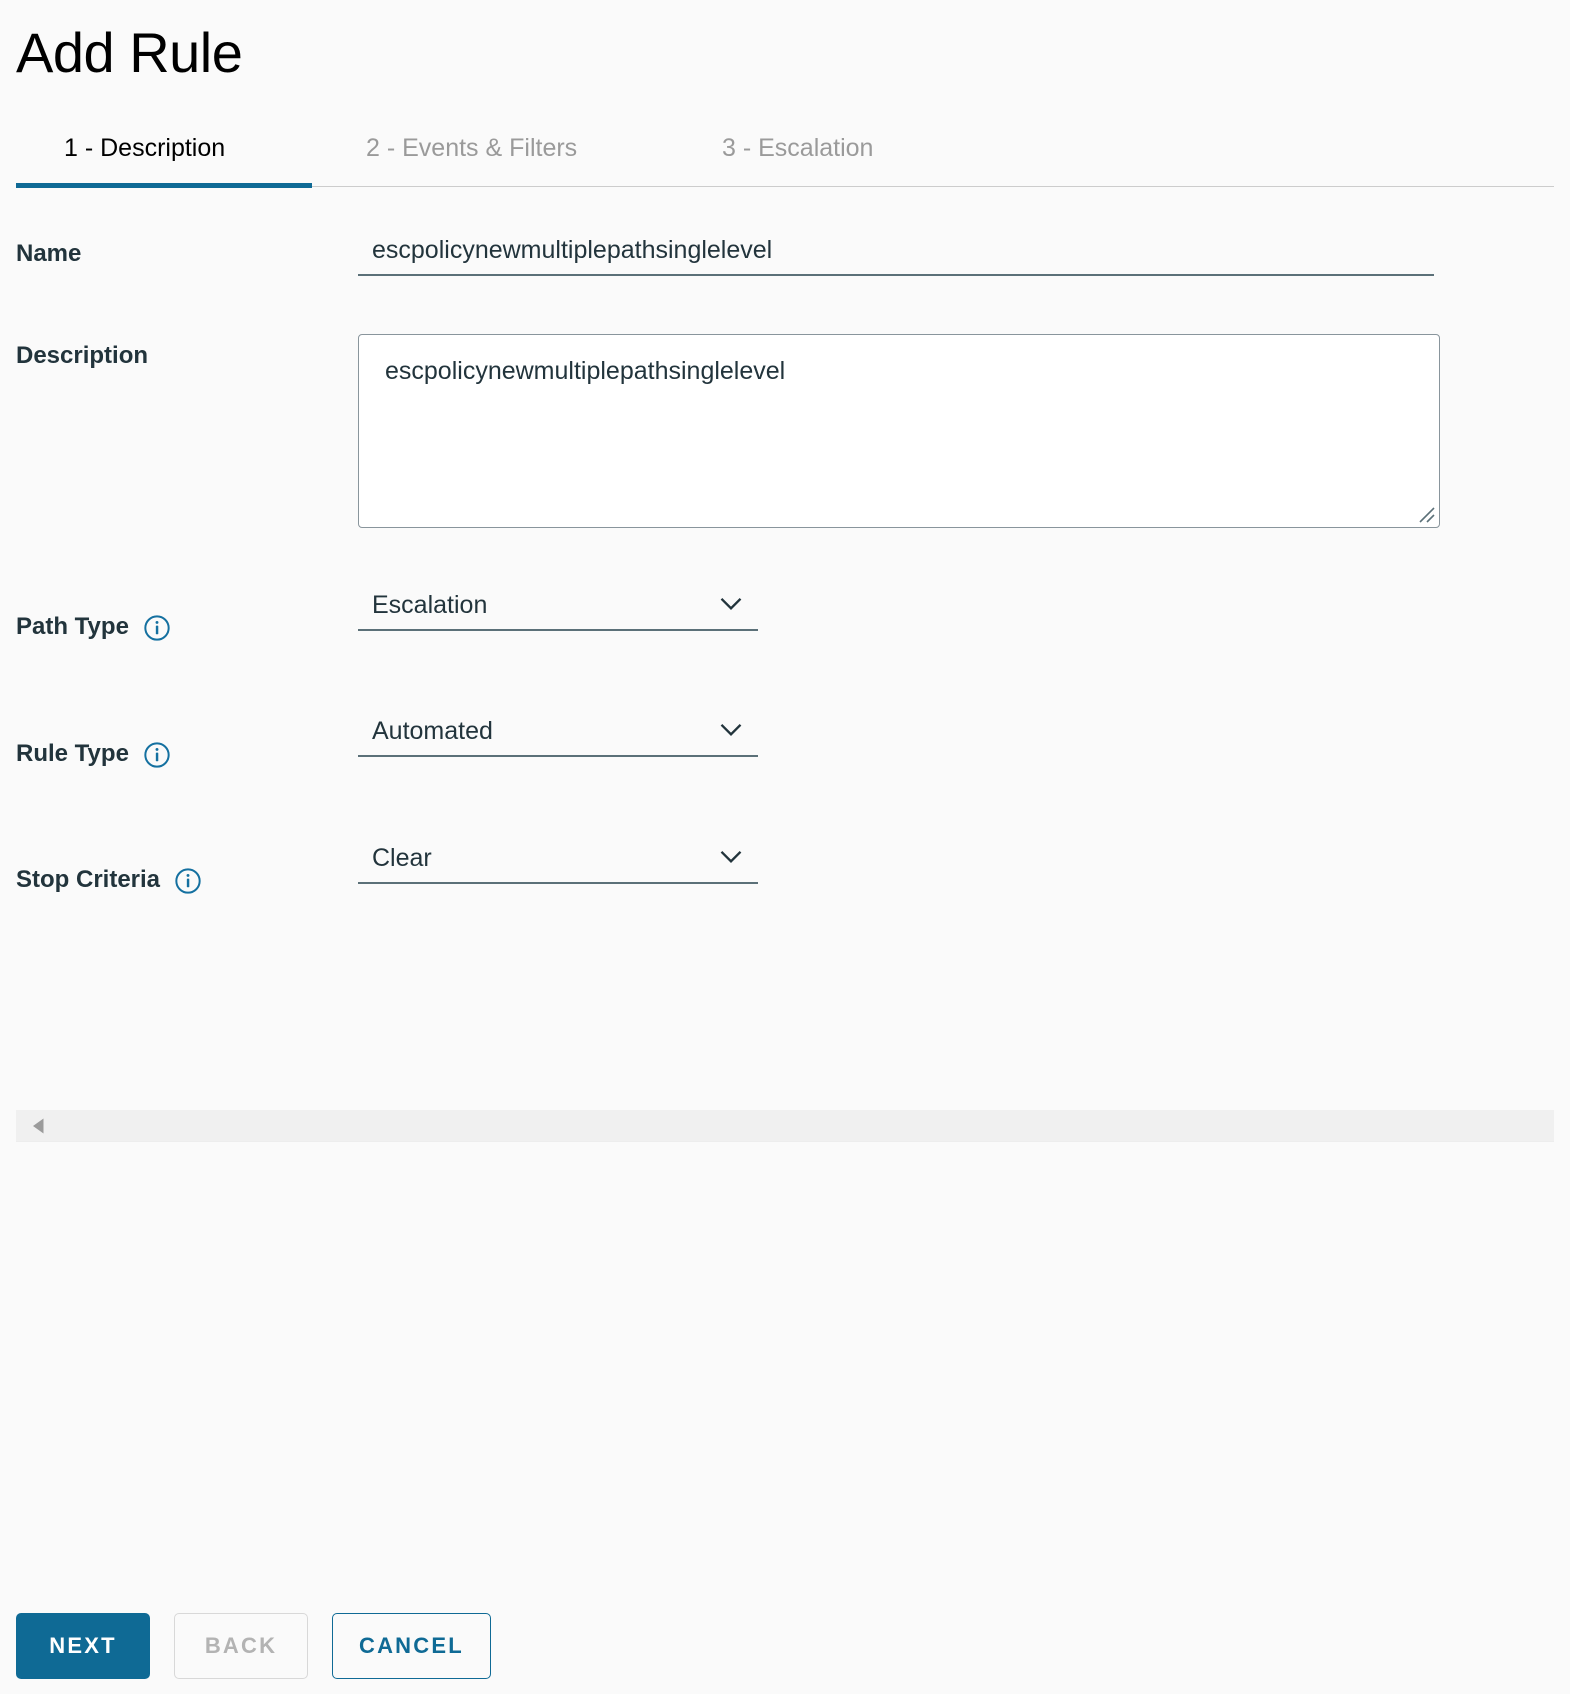  What do you see at coordinates (129, 52) in the screenshot?
I see `page-title: Add Rule` at bounding box center [129, 52].